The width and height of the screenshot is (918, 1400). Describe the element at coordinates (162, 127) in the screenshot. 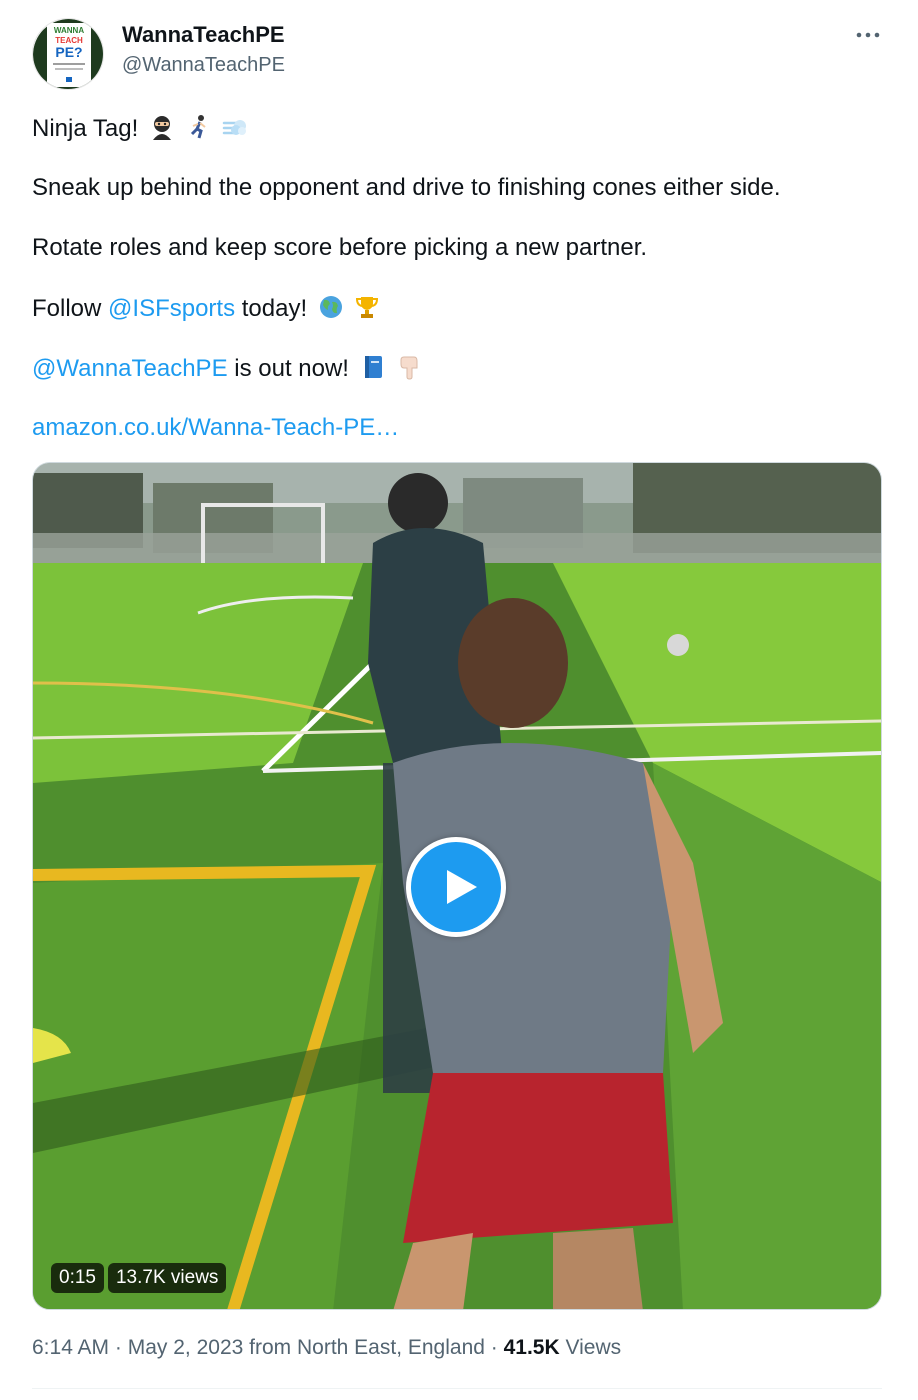

I see `ninja-emoji-icon` at that location.